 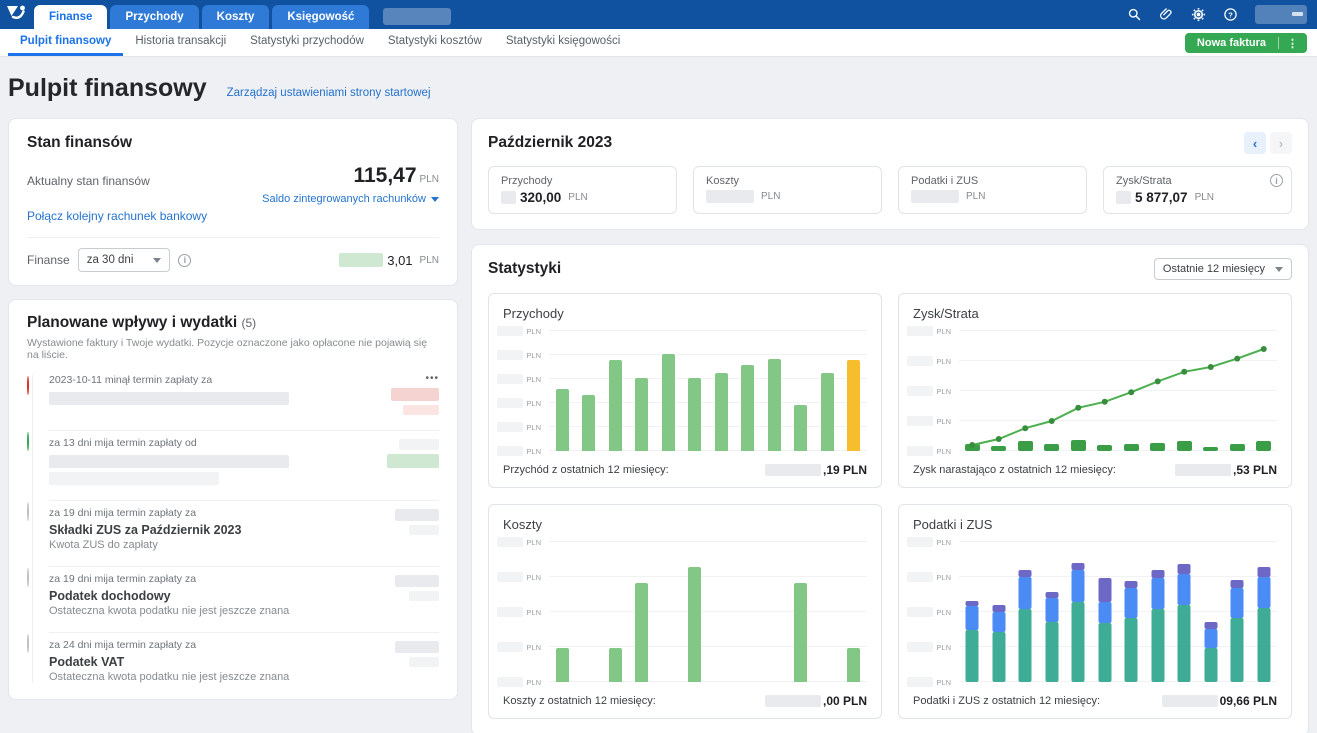 I want to click on month-card-label: Koszty, so click(x=723, y=181).